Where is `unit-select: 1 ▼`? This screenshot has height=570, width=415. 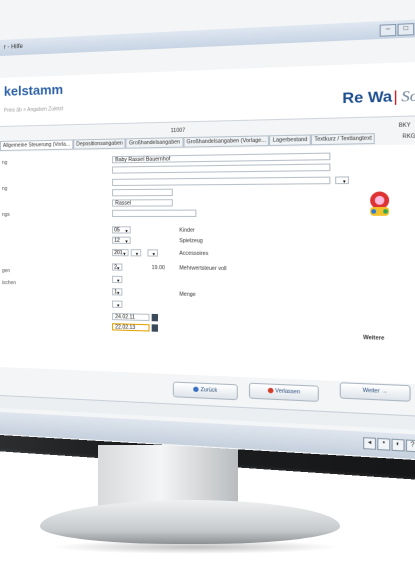
unit-select: 1 ▼ is located at coordinates (117, 291).